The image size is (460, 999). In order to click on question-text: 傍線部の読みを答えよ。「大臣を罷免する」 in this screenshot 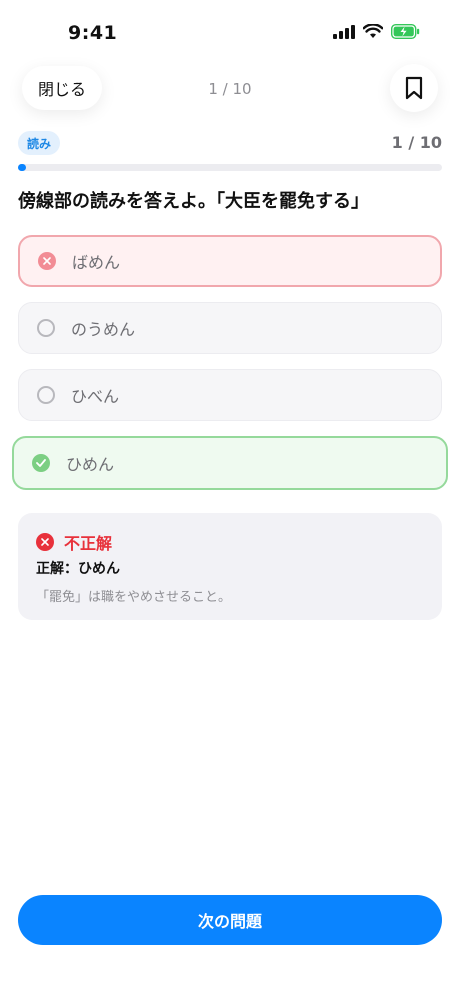, I will do `click(193, 201)`.